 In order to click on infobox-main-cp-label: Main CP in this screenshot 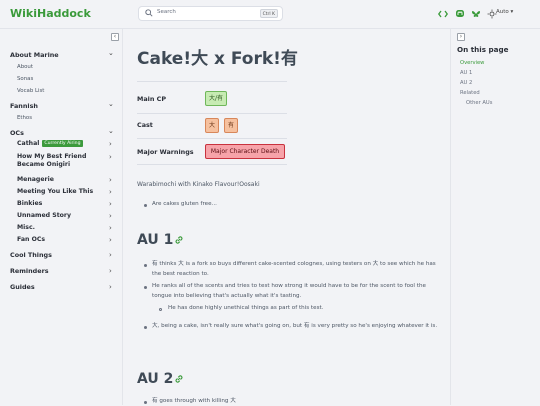, I will do `click(152, 99)`.